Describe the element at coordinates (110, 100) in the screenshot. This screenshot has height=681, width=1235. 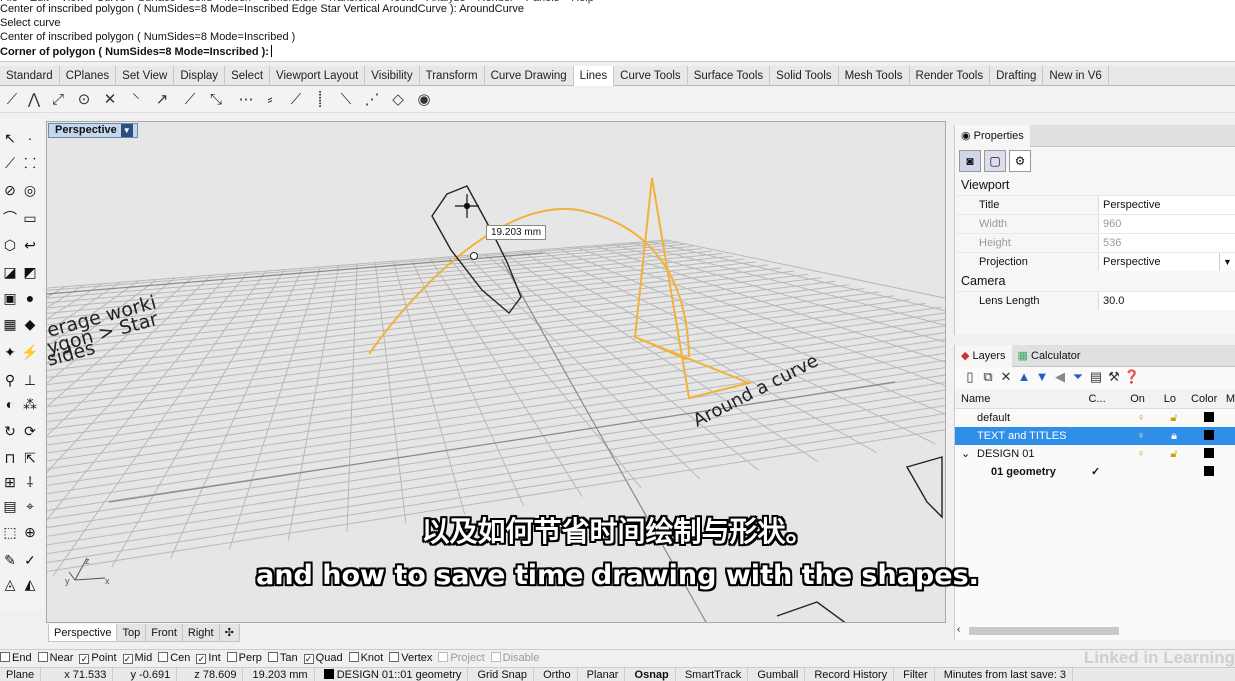
I see `perpendicular-line-icon: ✕` at that location.